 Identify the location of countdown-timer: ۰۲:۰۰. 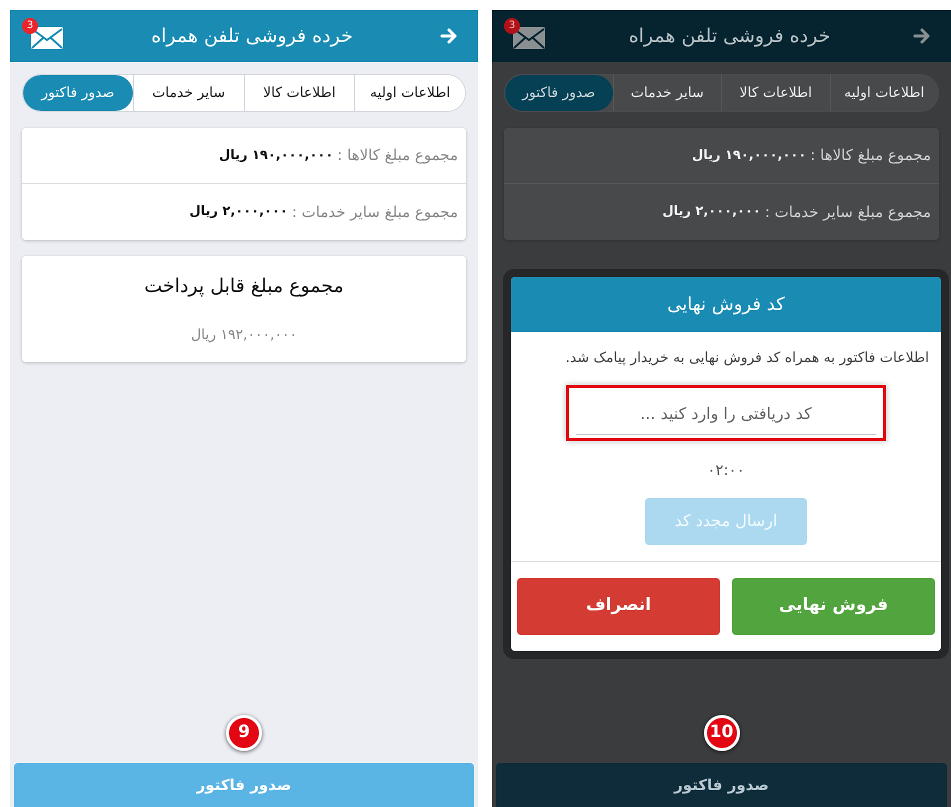
(726, 470).